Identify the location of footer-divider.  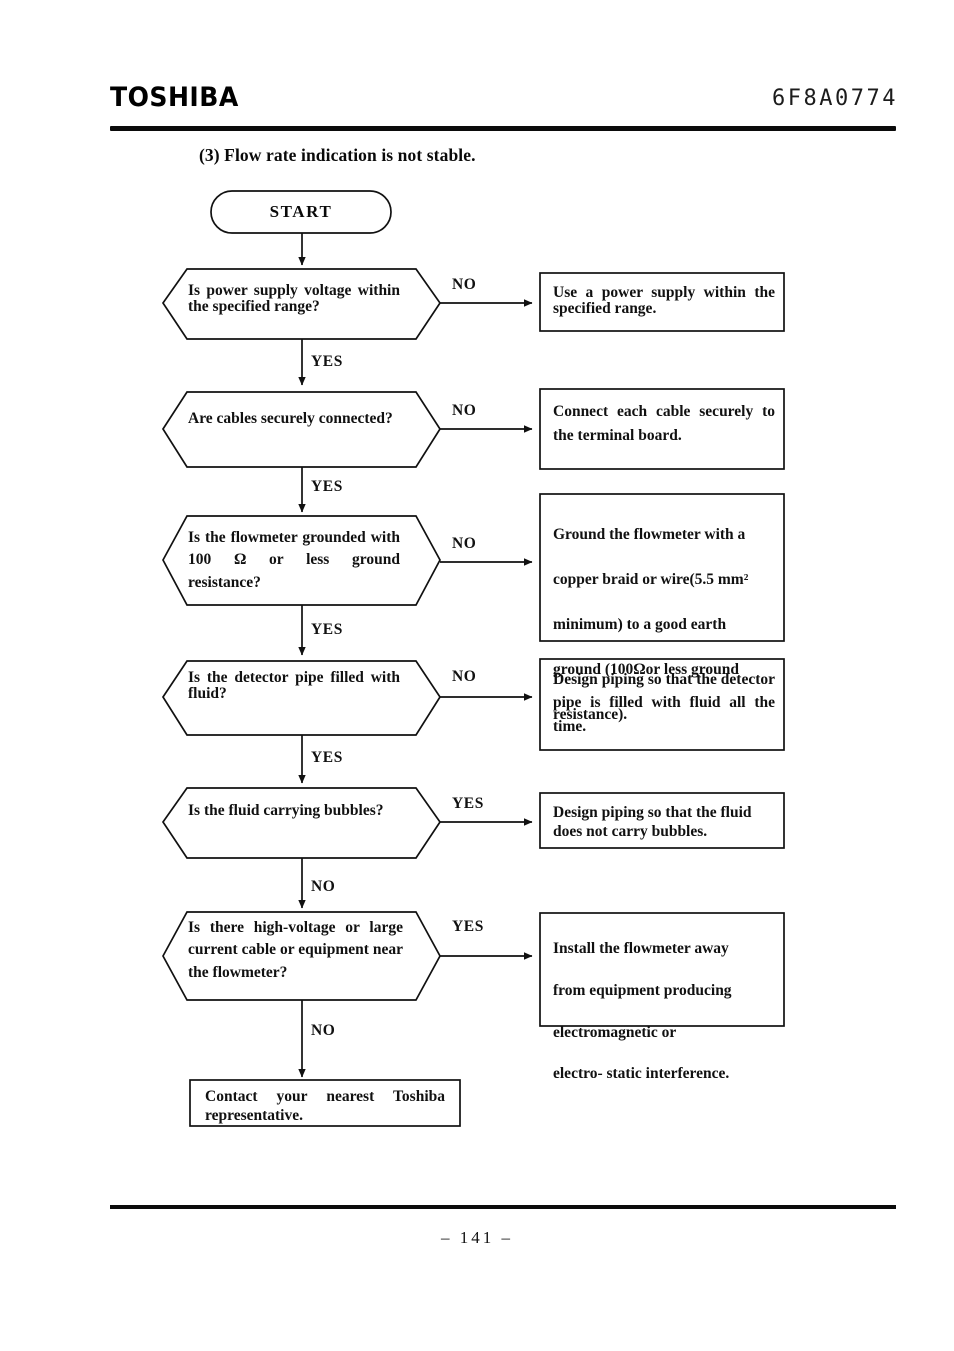
(503, 1207).